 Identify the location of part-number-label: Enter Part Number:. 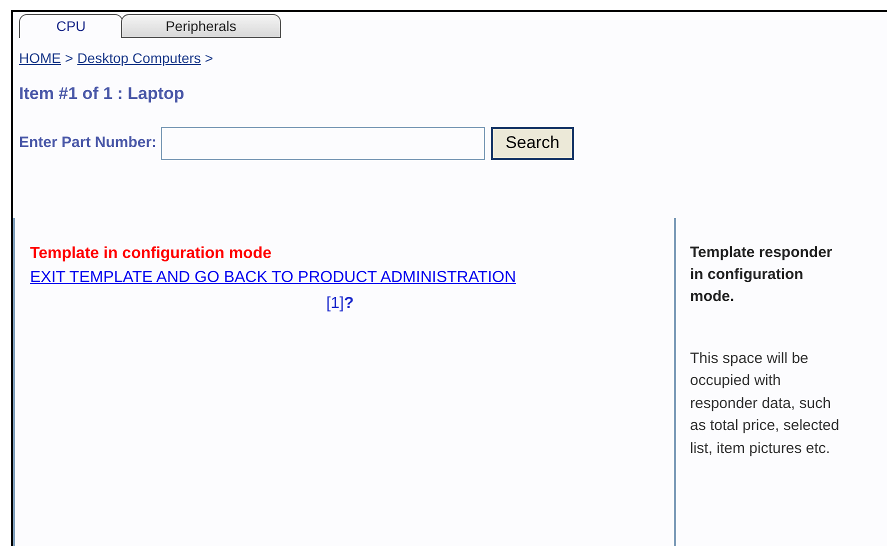
(88, 142).